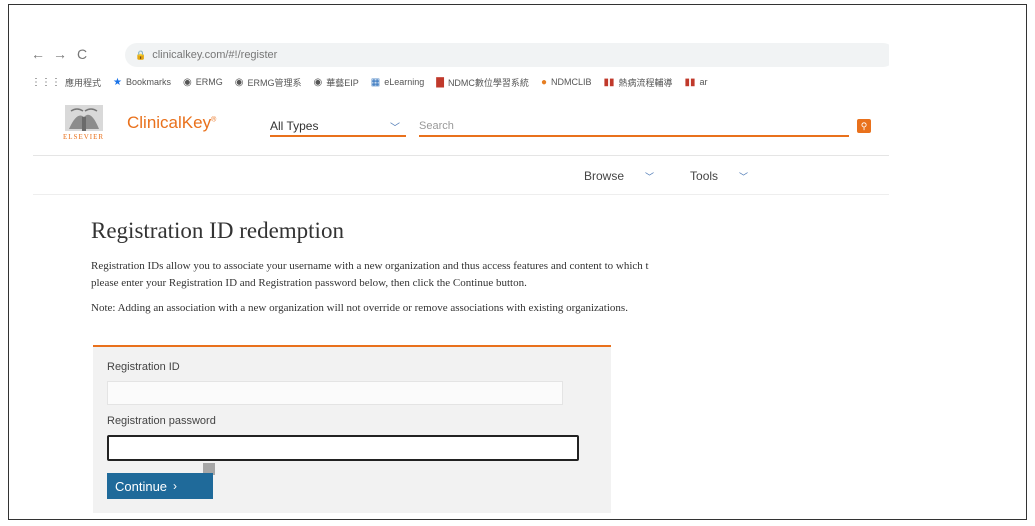 This screenshot has height=526, width=1035. Describe the element at coordinates (704, 176) in the screenshot. I see `tools-label: Tools` at that location.